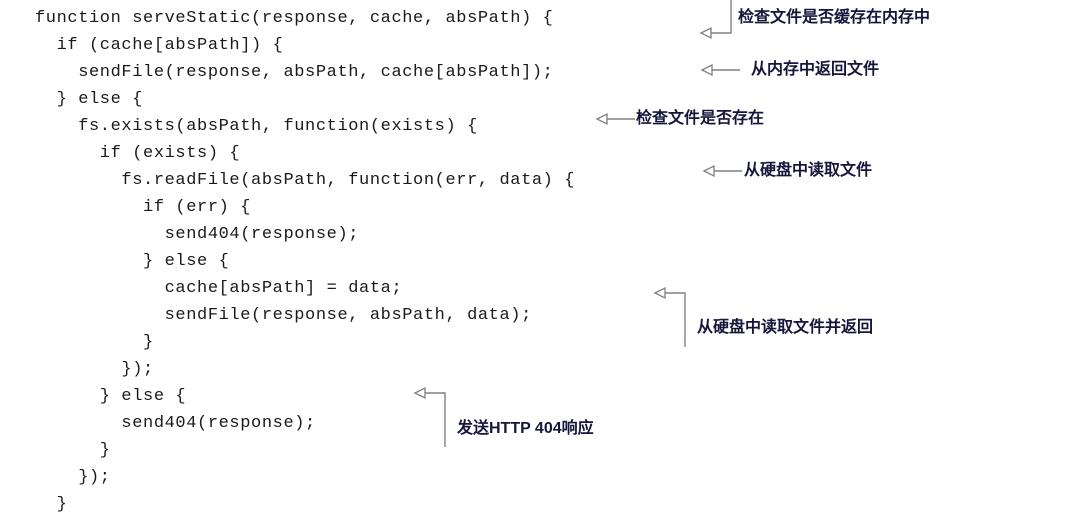 The height and width of the screenshot is (522, 1072). Describe the element at coordinates (219, 288) in the screenshot. I see `code-line: cache[absPath] = data;` at that location.